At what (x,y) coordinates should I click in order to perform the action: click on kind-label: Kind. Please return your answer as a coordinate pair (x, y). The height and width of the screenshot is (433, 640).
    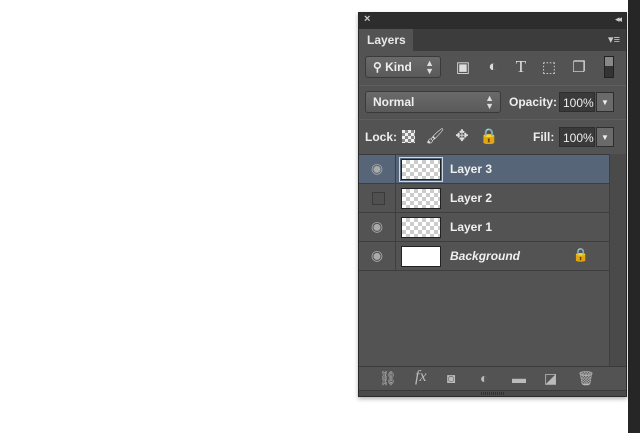
    Looking at the image, I should click on (398, 67).